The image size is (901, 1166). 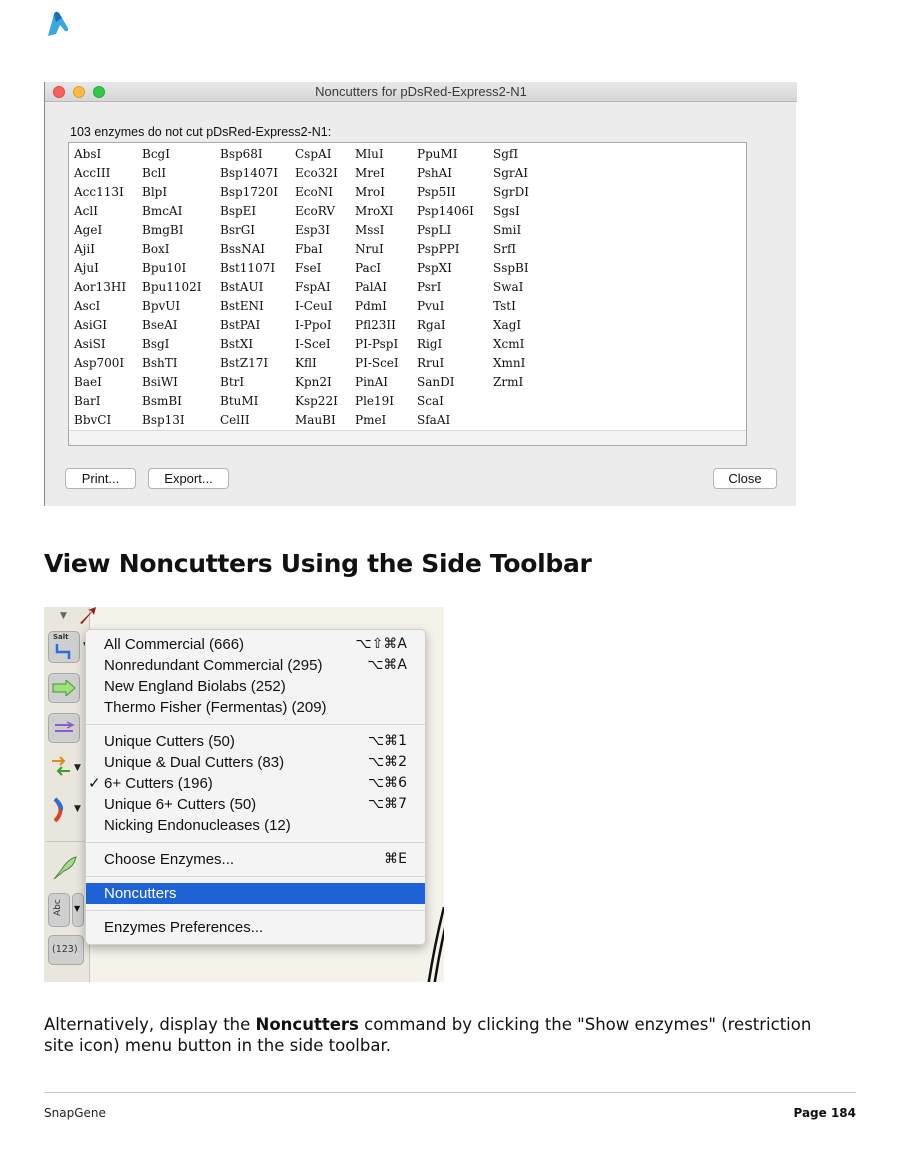 I want to click on enzyme-item: MroXI, so click(x=377, y=211).